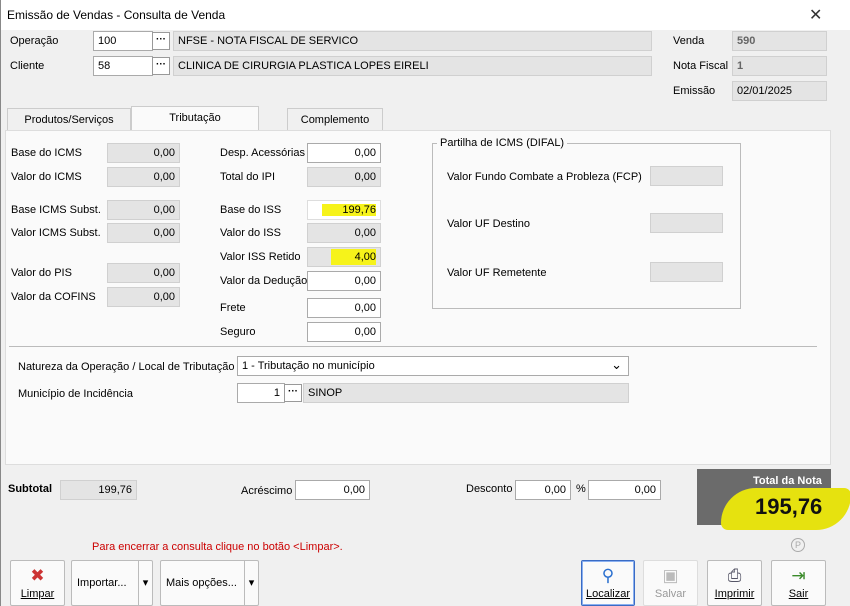 The height and width of the screenshot is (606, 850). I want to click on total-ipi-label: Total do IPI, so click(248, 177).